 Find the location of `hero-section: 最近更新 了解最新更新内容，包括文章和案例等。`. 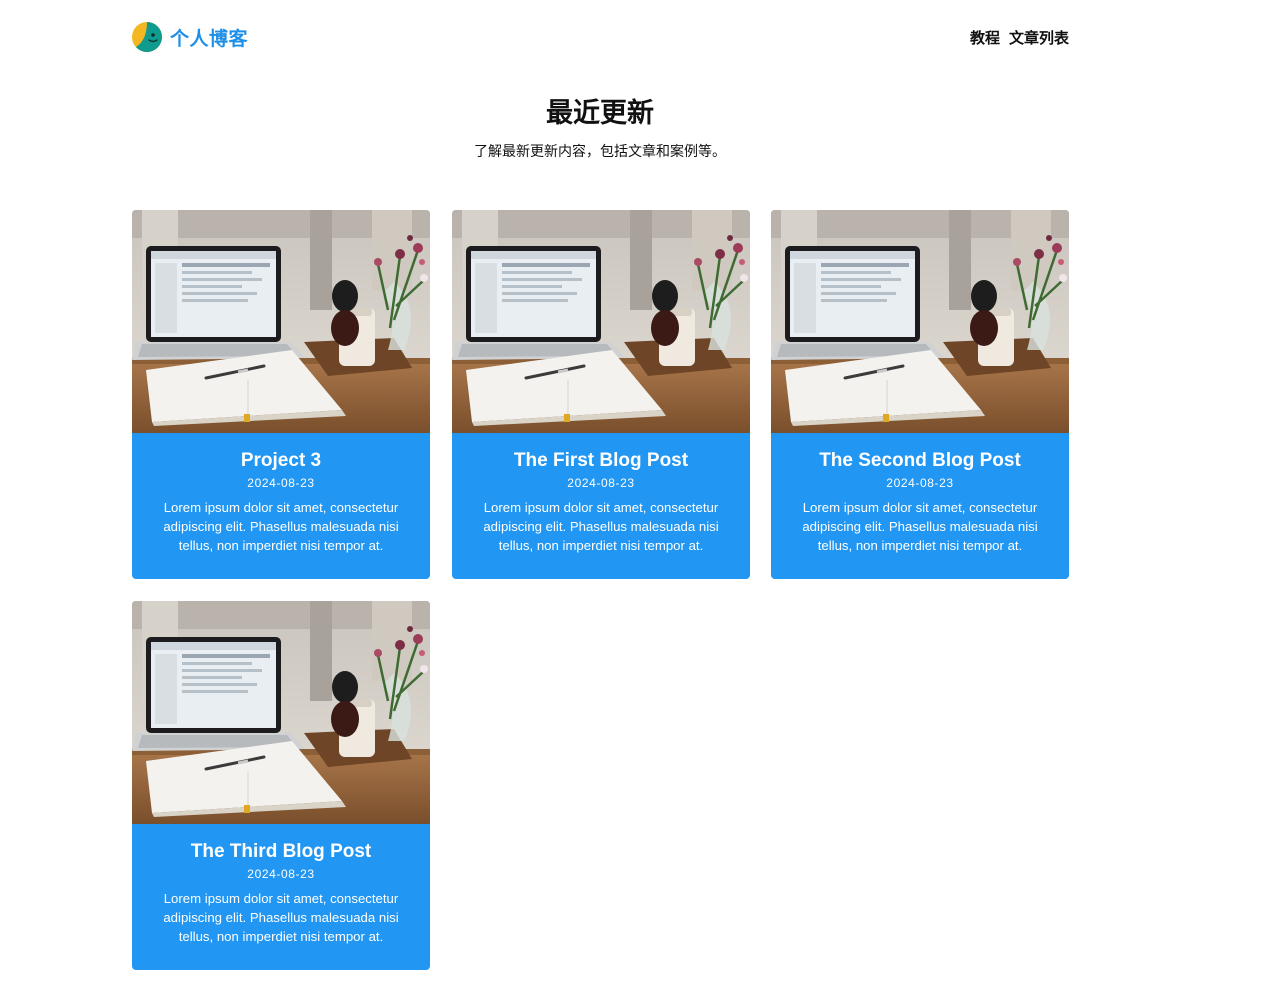

hero-section: 最近更新 了解最新更新内容，包括文章和案例等。 is located at coordinates (600, 129).